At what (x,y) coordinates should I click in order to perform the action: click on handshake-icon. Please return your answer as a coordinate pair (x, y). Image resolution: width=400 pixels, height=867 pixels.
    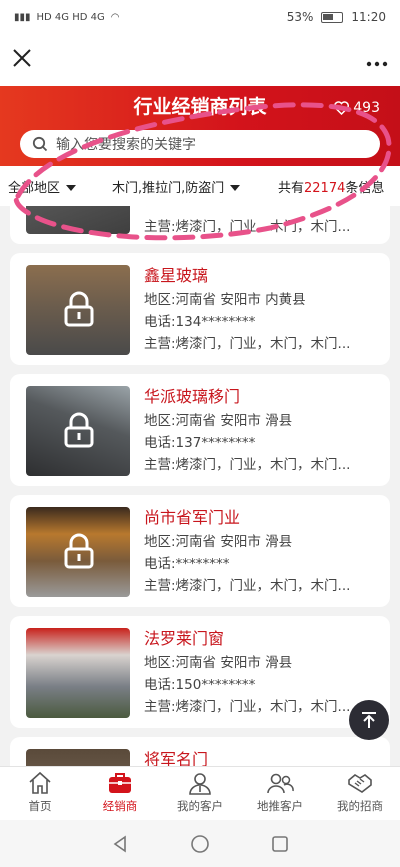
    Looking at the image, I should click on (360, 783).